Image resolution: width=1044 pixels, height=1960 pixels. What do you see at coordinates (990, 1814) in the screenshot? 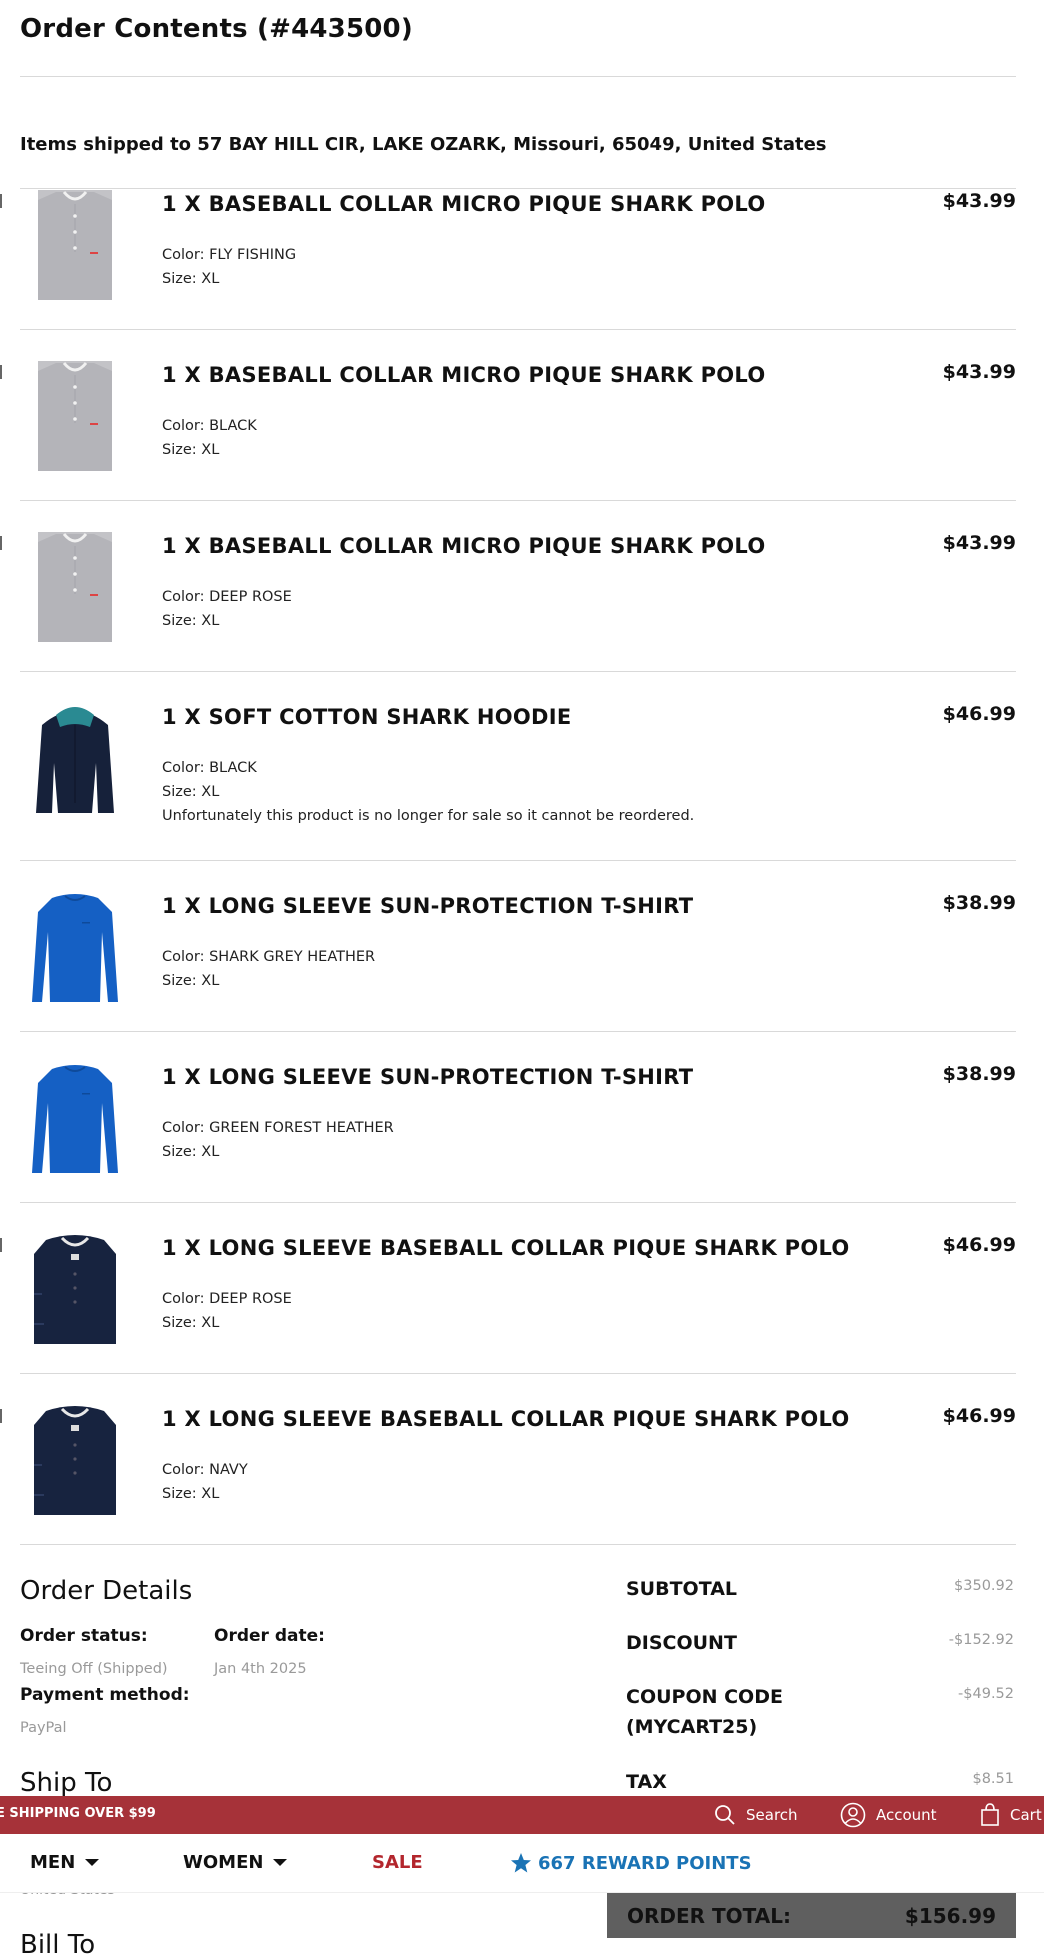
I see `cart-icon` at bounding box center [990, 1814].